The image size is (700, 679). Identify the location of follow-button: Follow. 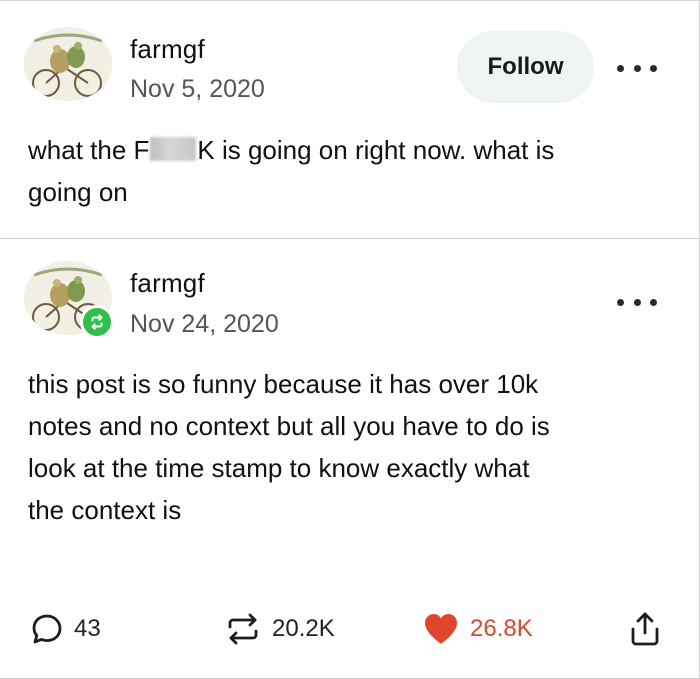
(525, 67).